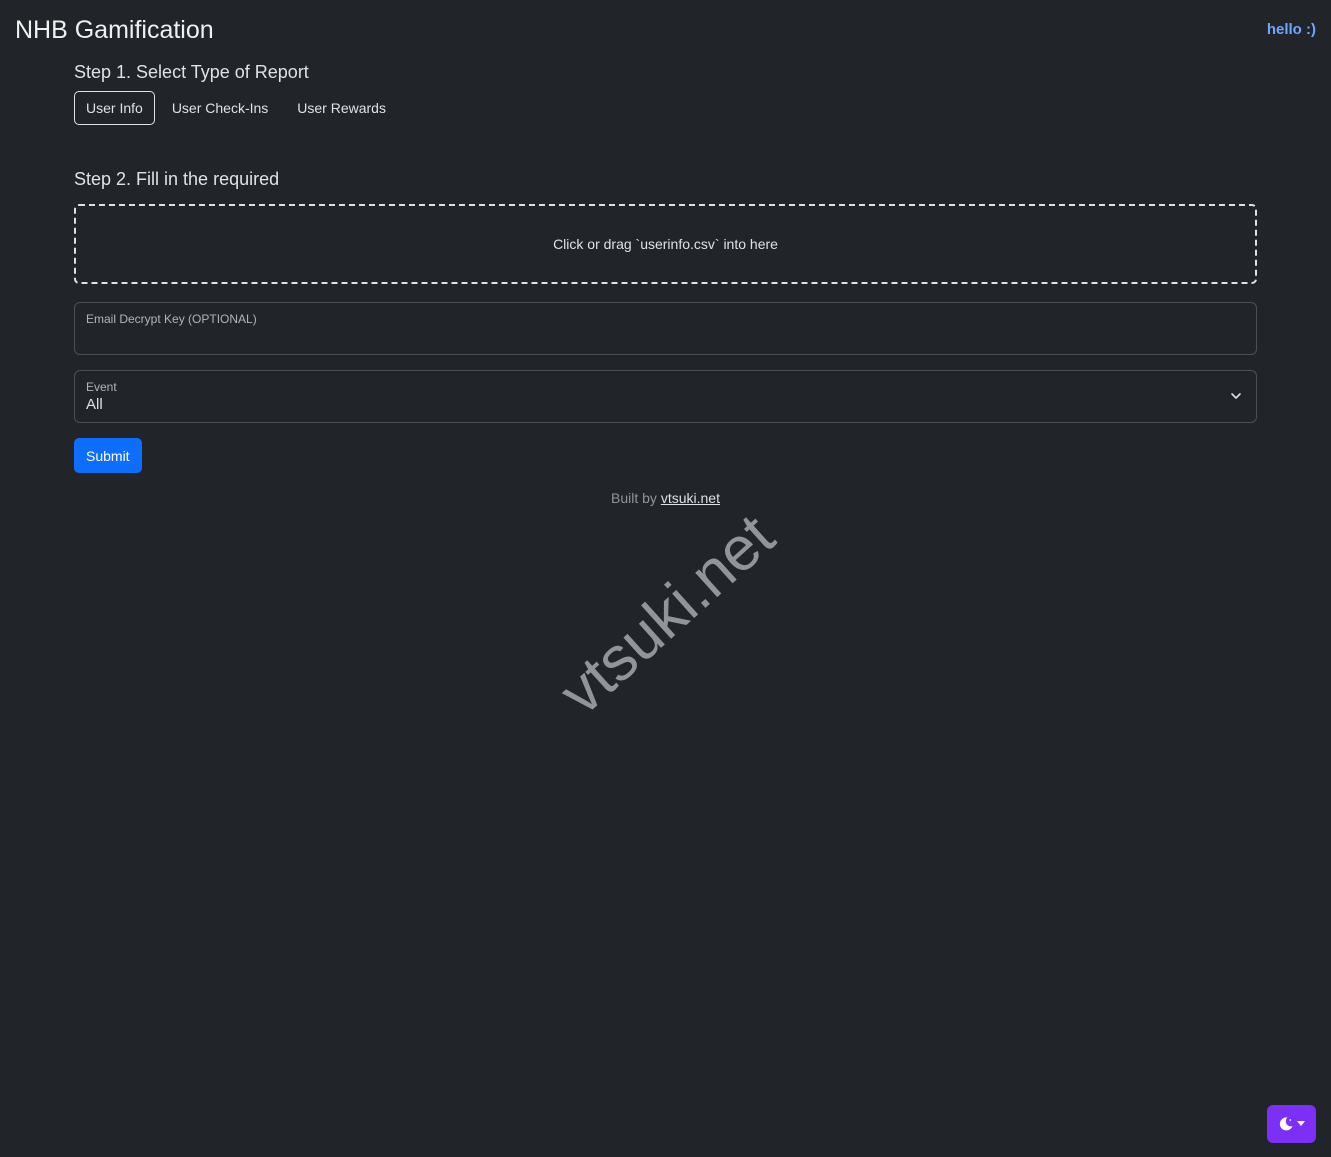 This screenshot has width=1331, height=1157. Describe the element at coordinates (665, 396) in the screenshot. I see `event-select: Event All` at that location.